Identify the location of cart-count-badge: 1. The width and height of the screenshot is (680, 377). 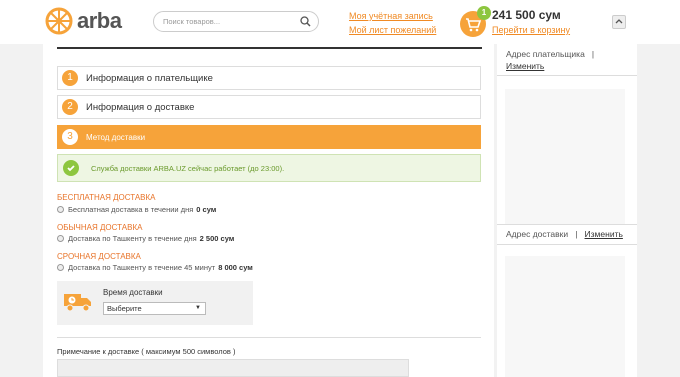
(484, 13).